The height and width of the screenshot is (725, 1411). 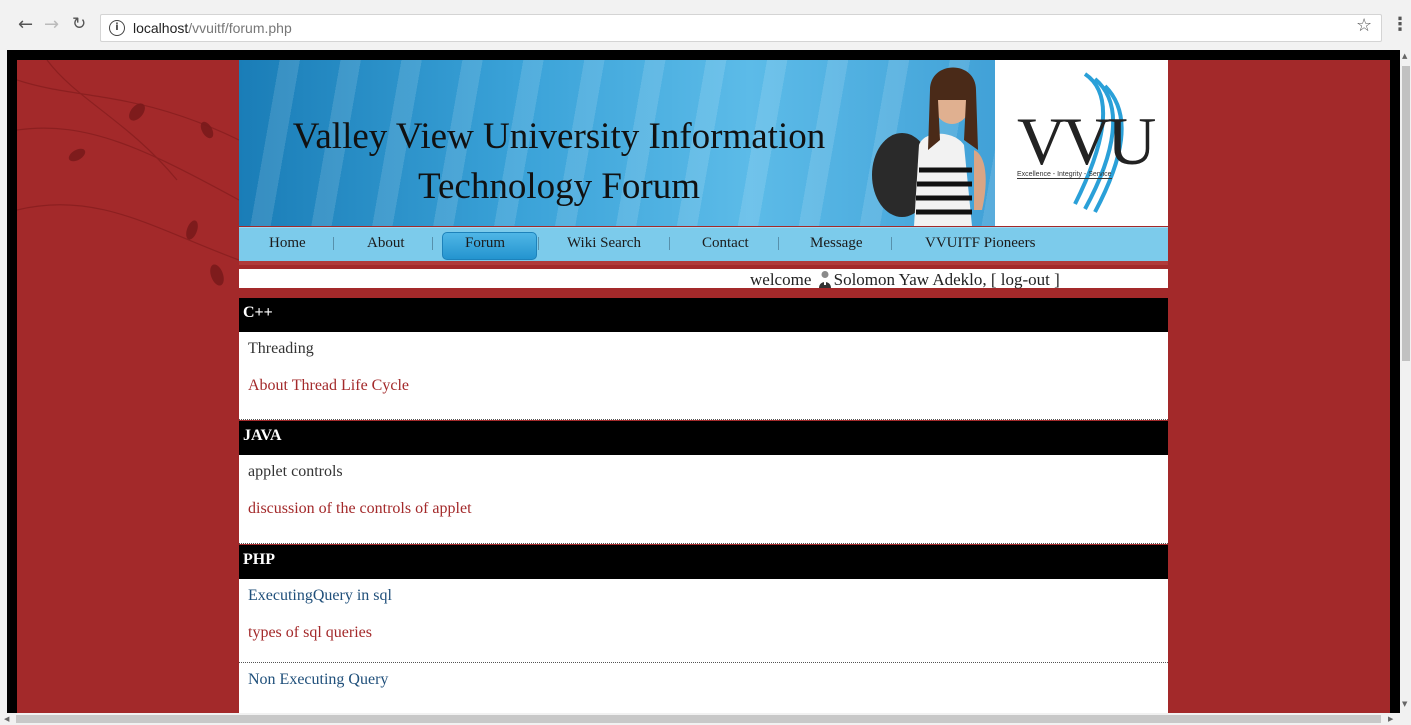 I want to click on section-heading: C++, so click(x=703, y=315).